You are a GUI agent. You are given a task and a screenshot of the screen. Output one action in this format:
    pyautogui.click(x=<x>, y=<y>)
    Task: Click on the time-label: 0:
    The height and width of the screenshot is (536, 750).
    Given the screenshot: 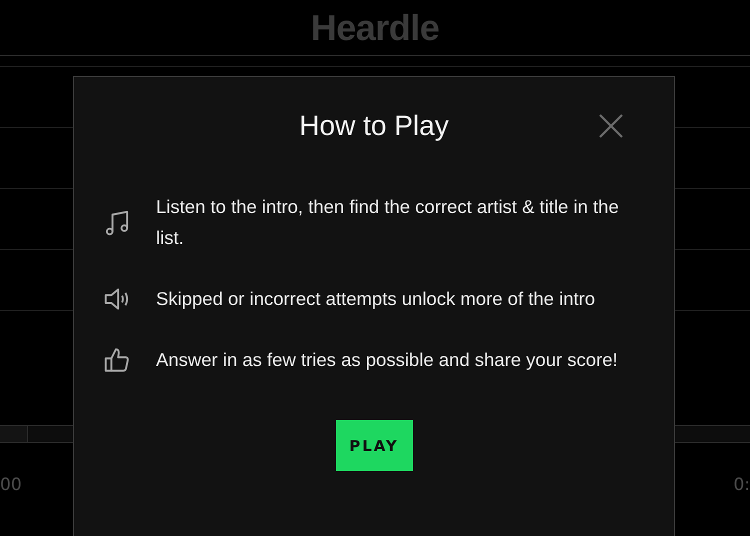 What is the action you would take?
    pyautogui.click(x=741, y=485)
    